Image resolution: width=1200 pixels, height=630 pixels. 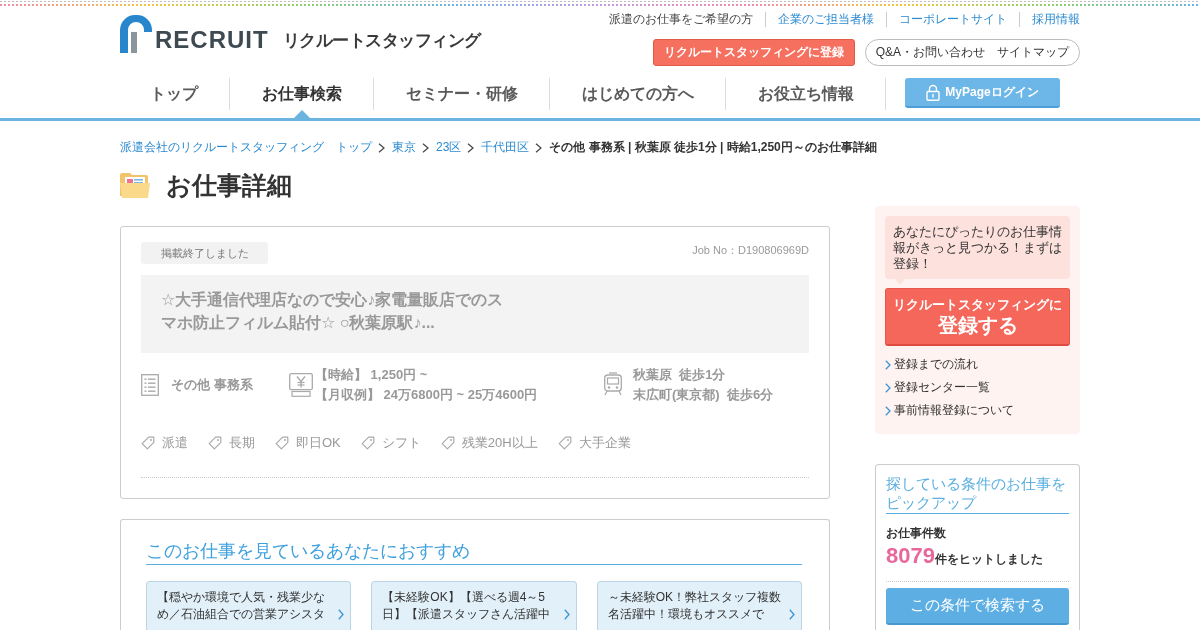 I want to click on register-info-link: 登録センター一覧, so click(x=977, y=387).